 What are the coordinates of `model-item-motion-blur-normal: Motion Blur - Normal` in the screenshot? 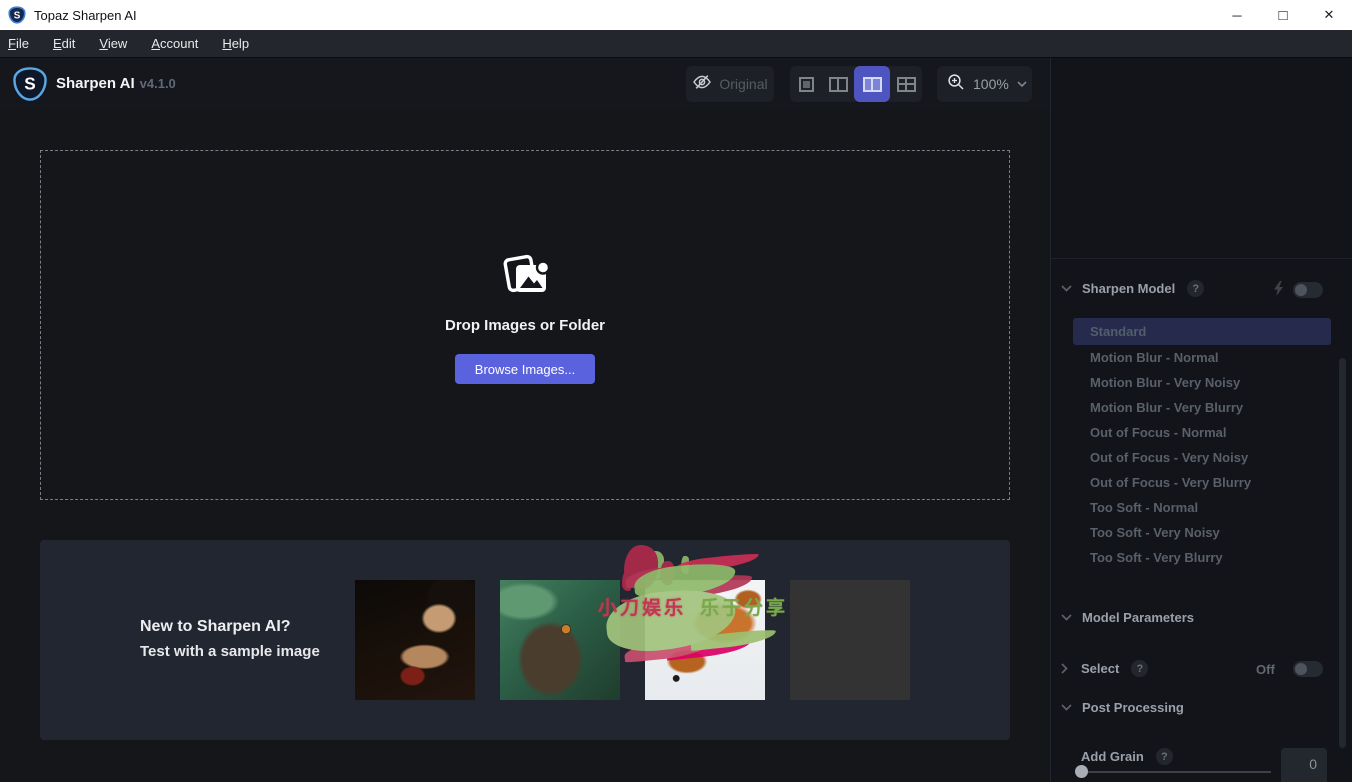 It's located at (1202, 357).